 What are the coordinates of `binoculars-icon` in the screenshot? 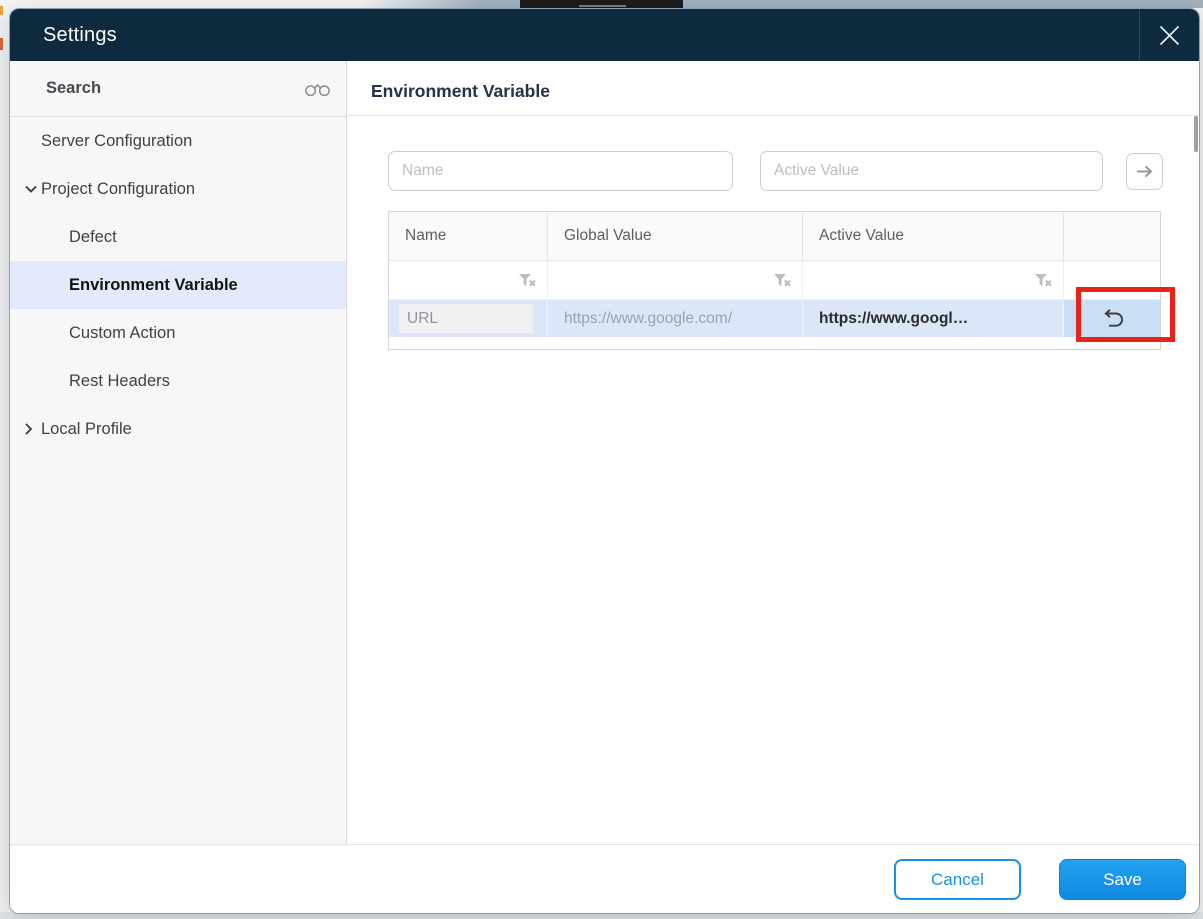 It's located at (317, 88).